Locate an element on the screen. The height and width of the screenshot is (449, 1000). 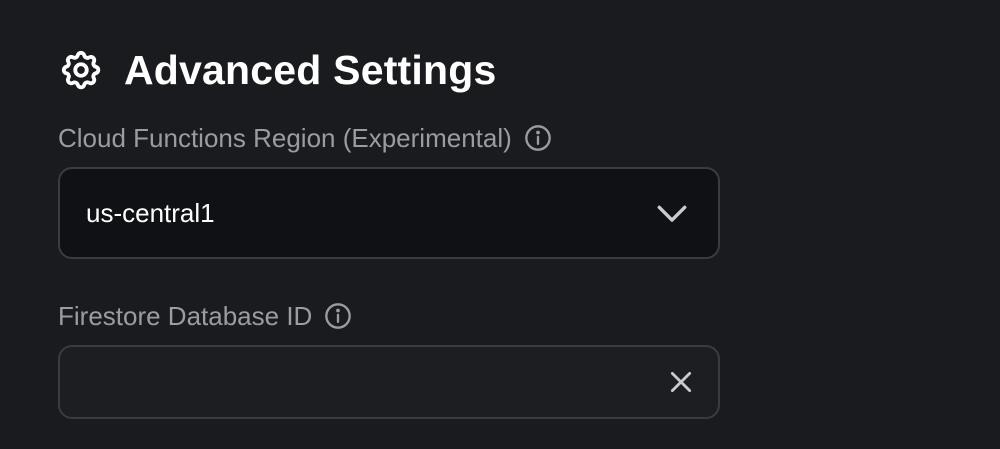
firestore-database-id-input is located at coordinates (362, 382).